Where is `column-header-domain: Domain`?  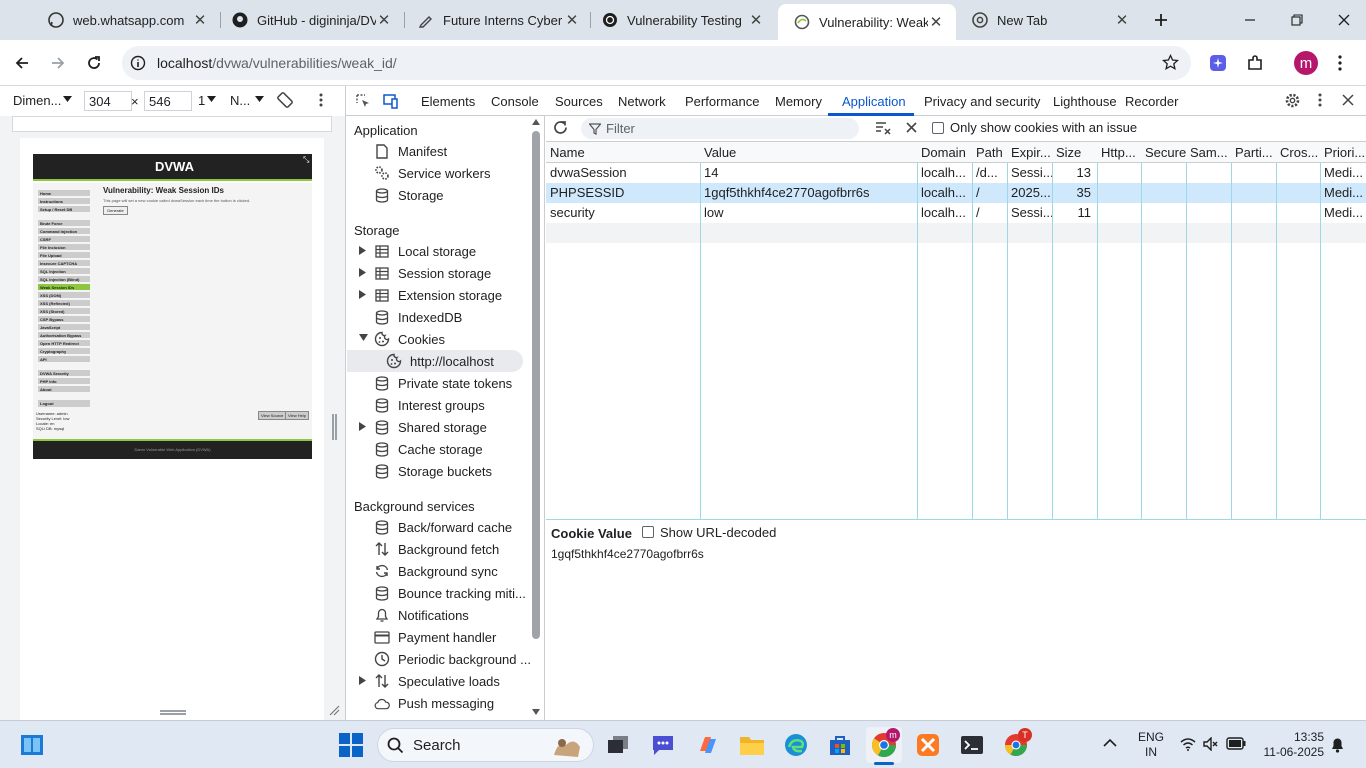
column-header-domain: Domain is located at coordinates (944, 152).